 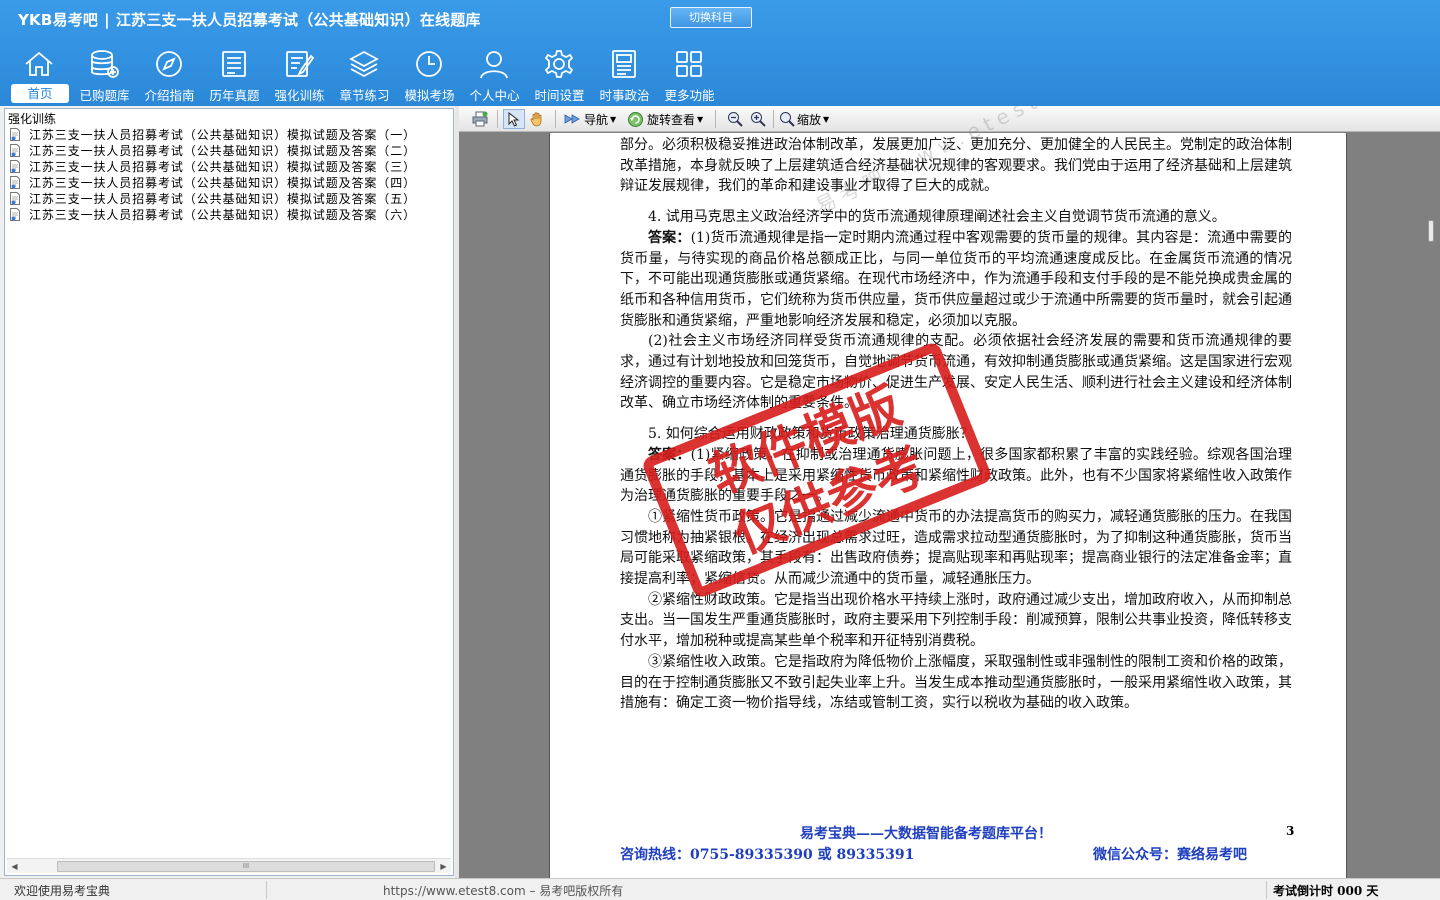 I want to click on nav-guide: 介绍指南, so click(x=169, y=75).